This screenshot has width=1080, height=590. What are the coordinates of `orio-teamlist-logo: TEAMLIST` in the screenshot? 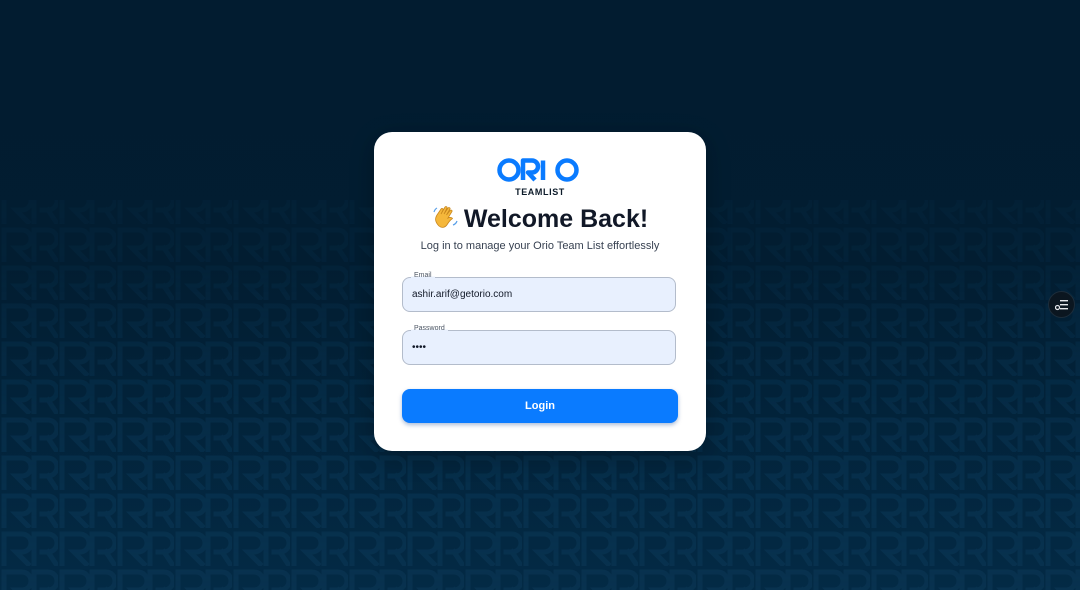 It's located at (540, 178).